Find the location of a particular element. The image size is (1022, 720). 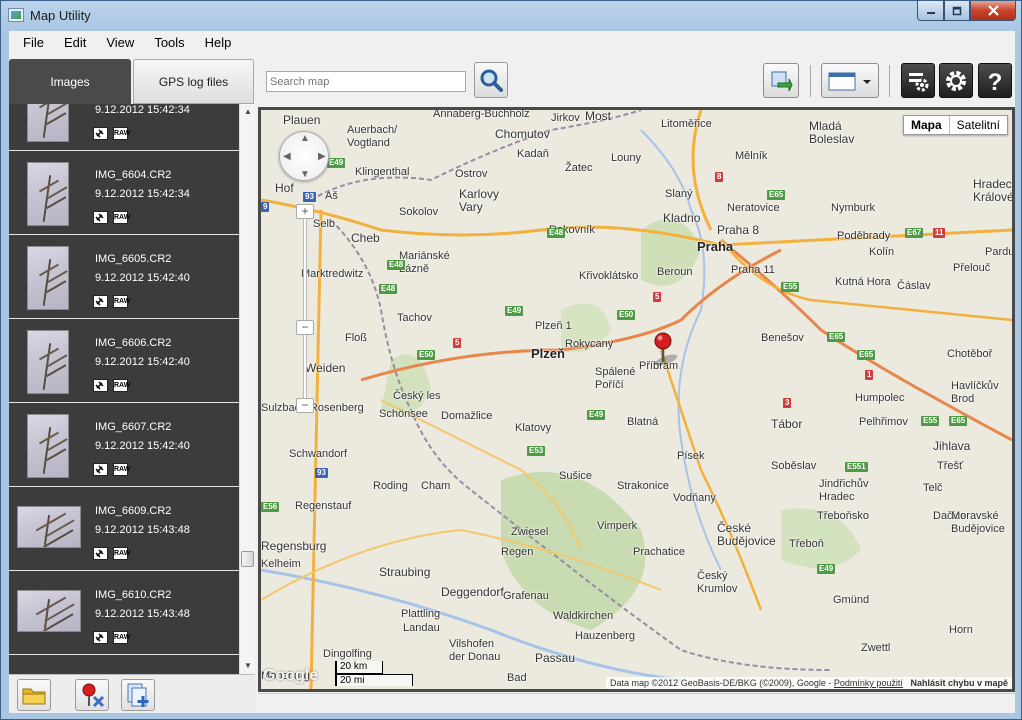

menu-tools: Tools is located at coordinates (169, 42).